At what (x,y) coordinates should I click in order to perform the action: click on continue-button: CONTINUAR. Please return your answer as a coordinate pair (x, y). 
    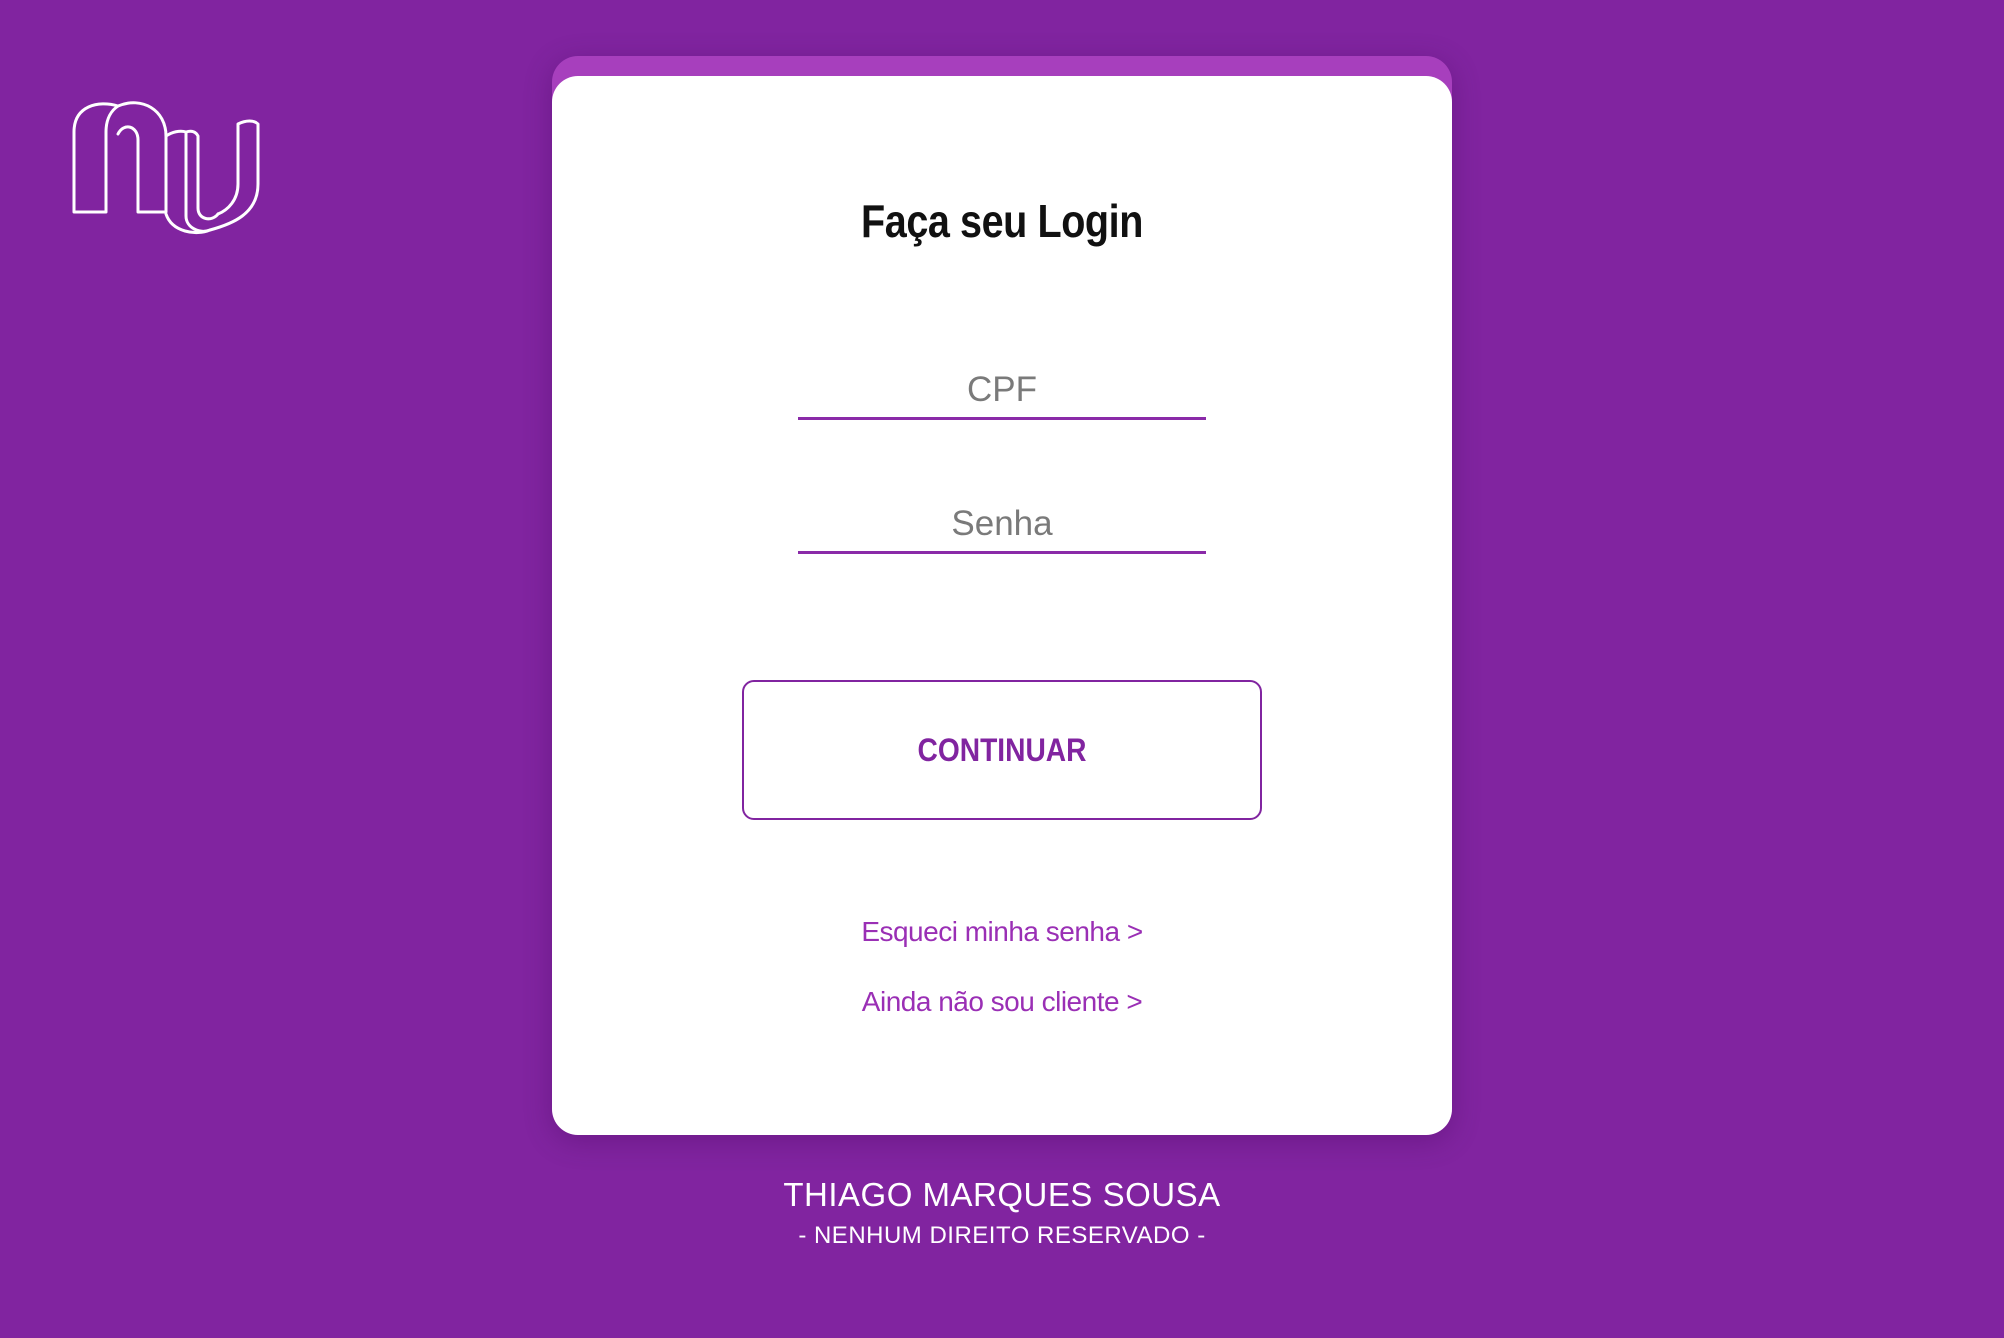
    Looking at the image, I should click on (1002, 750).